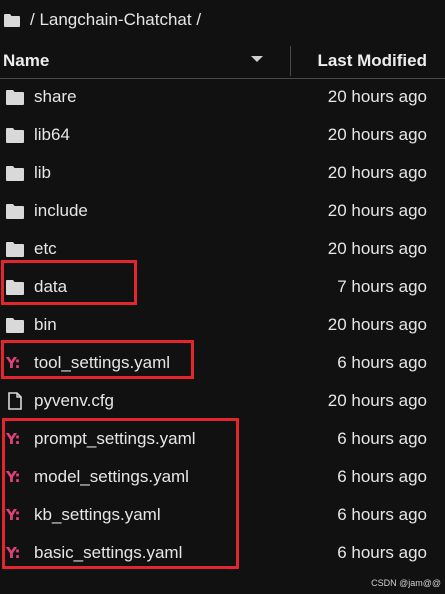 This screenshot has width=445, height=594. Describe the element at coordinates (222, 211) in the screenshot. I see `list-item-include: include 20 hours ago` at that location.